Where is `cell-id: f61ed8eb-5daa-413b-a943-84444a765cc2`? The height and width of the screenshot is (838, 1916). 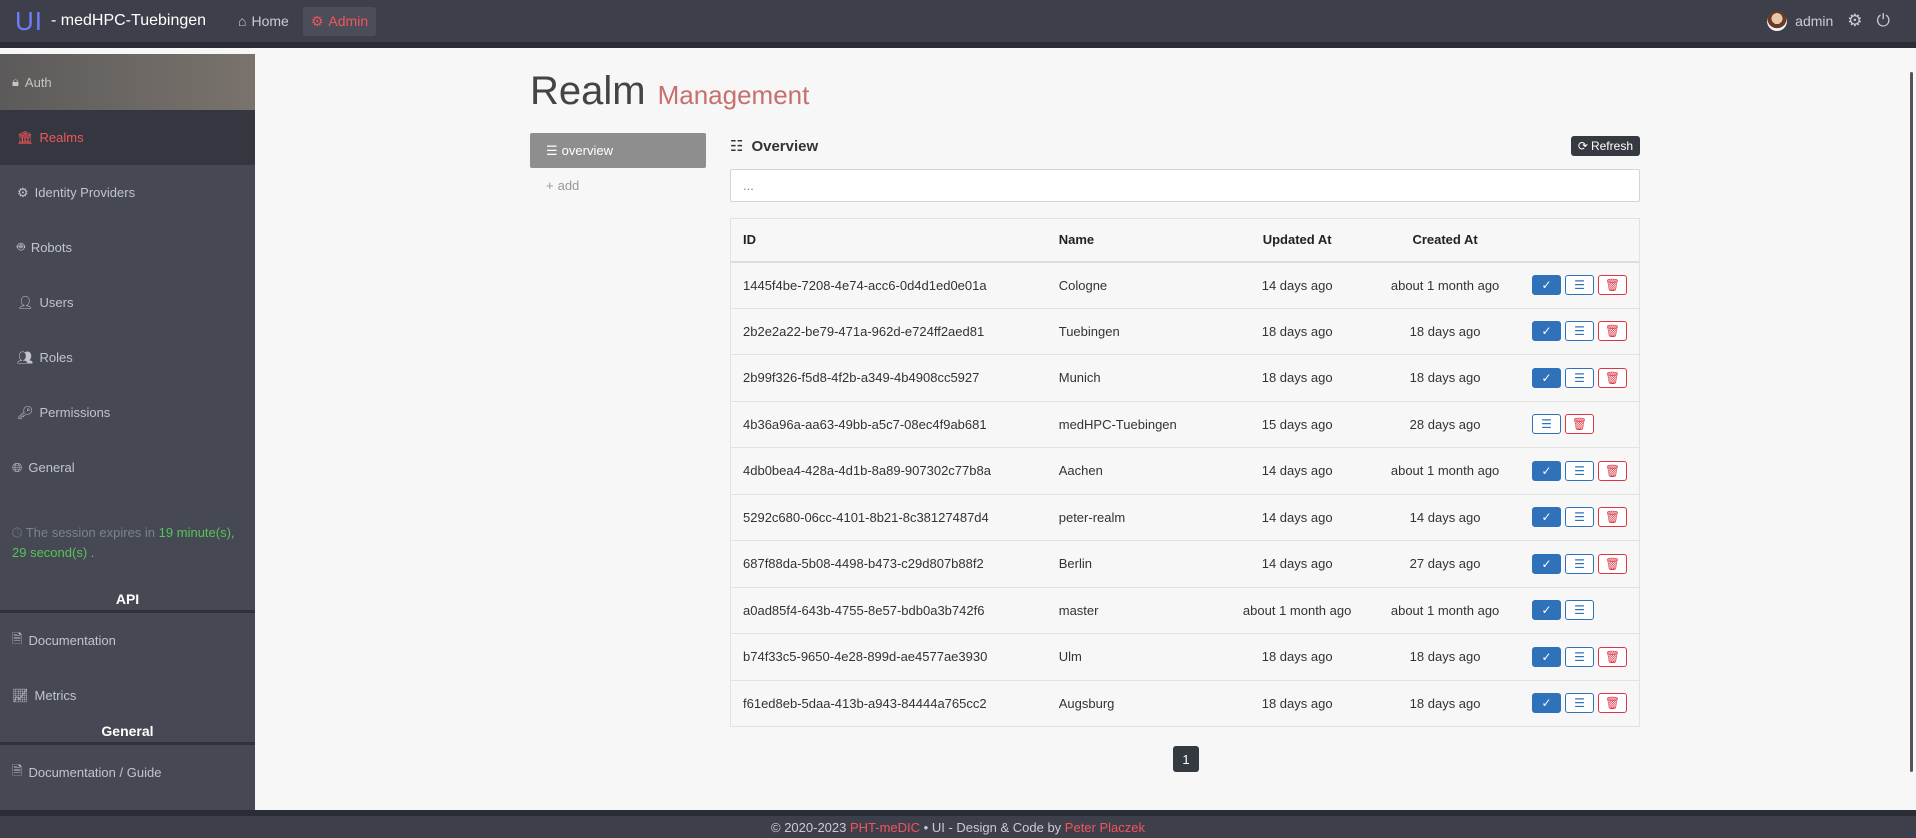
cell-id: f61ed8eb-5daa-413b-a943-84444a765cc2 is located at coordinates (888, 703).